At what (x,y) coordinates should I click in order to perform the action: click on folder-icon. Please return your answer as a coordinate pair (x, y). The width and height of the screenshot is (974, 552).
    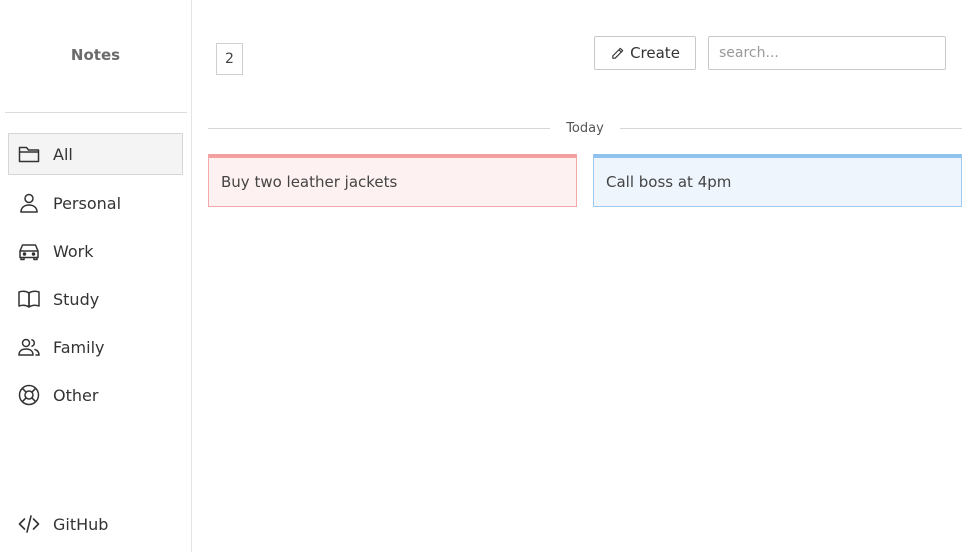
    Looking at the image, I should click on (29, 154).